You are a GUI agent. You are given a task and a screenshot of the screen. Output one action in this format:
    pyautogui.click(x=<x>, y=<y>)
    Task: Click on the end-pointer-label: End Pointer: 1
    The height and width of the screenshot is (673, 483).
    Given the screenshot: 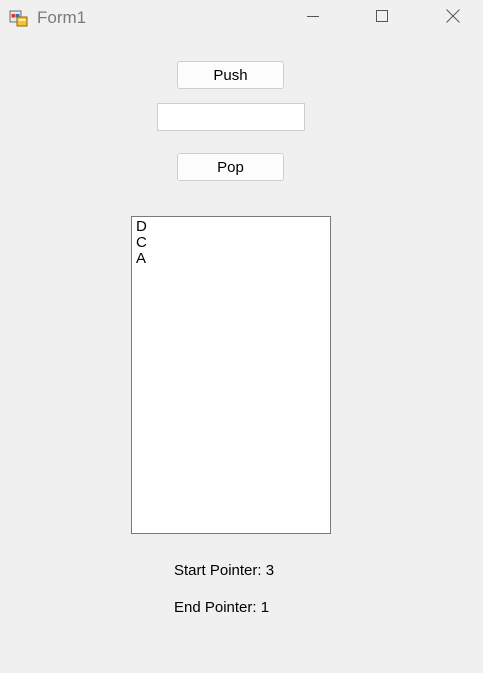 What is the action you would take?
    pyautogui.click(x=222, y=607)
    